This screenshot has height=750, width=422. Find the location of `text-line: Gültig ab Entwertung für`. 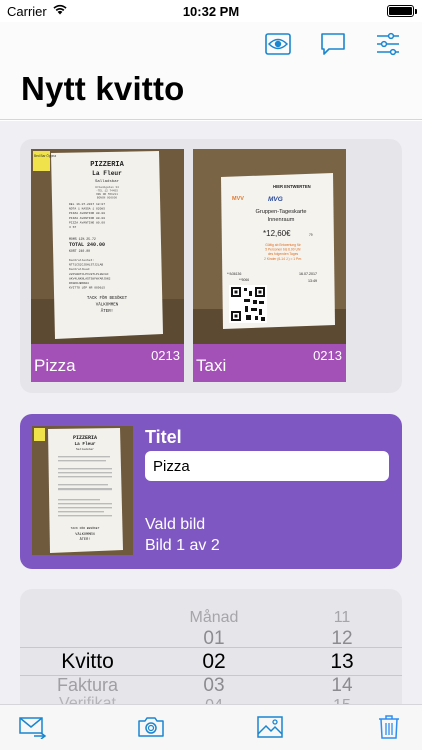

text-line: Gültig ab Entwertung für is located at coordinates (283, 245).